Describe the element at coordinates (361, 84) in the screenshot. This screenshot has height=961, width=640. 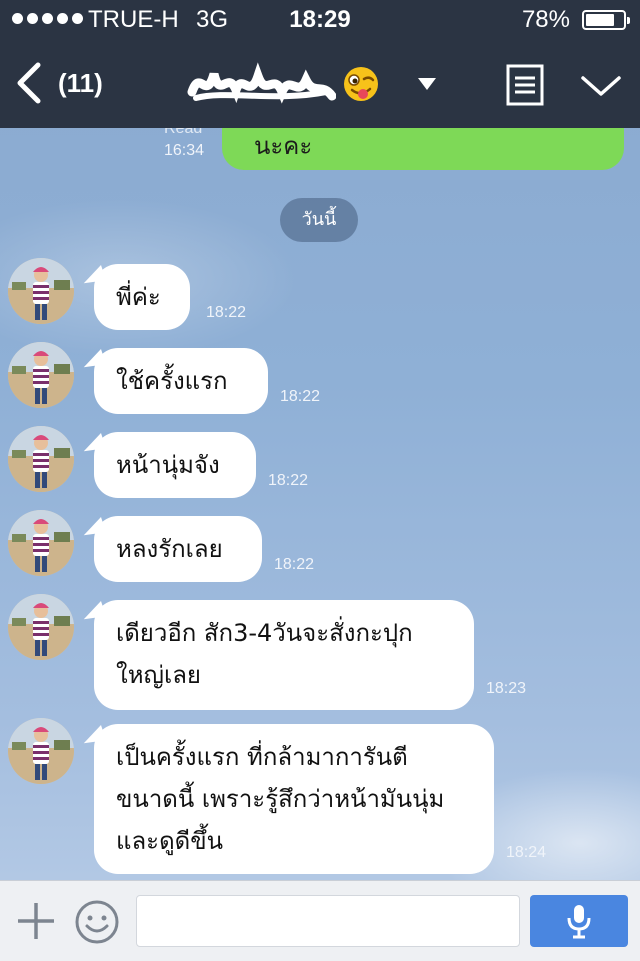
I see `winking-tongue-emoji` at that location.